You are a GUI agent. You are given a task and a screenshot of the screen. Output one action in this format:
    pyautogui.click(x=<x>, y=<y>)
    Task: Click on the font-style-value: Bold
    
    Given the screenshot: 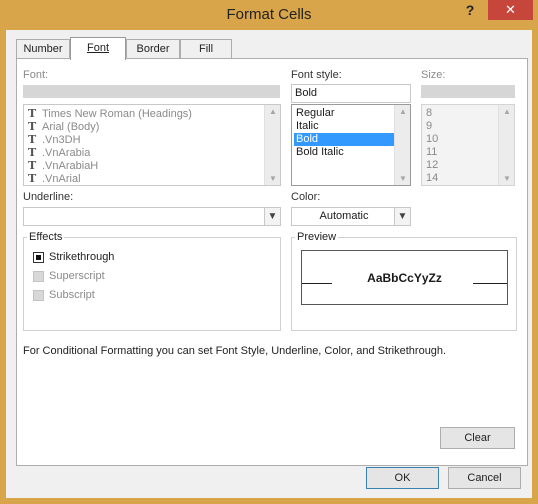 What is the action you would take?
    pyautogui.click(x=306, y=93)
    